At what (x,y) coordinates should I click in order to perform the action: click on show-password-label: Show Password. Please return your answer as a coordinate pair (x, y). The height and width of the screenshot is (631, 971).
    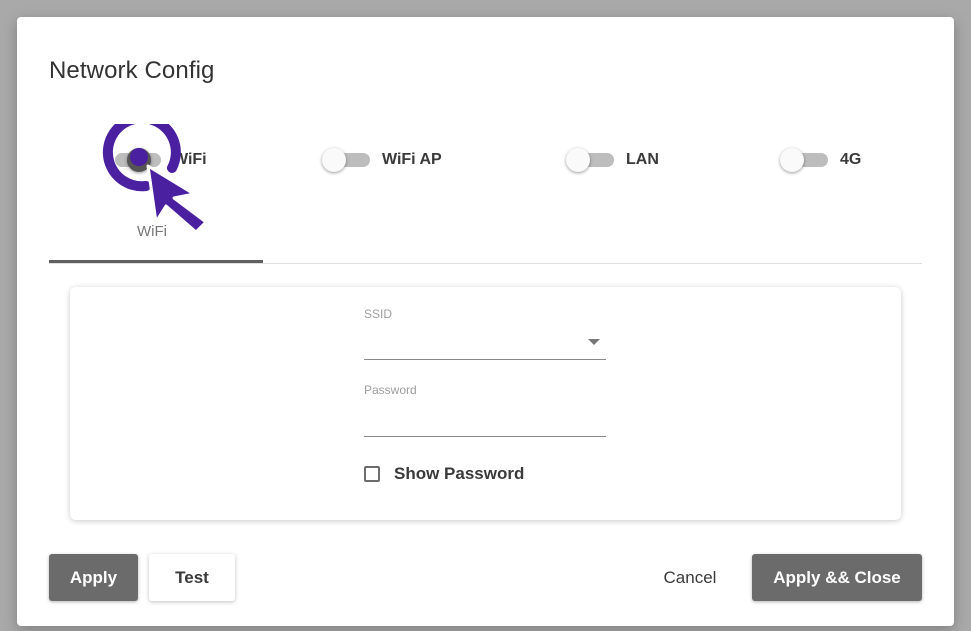
    Looking at the image, I should click on (459, 474).